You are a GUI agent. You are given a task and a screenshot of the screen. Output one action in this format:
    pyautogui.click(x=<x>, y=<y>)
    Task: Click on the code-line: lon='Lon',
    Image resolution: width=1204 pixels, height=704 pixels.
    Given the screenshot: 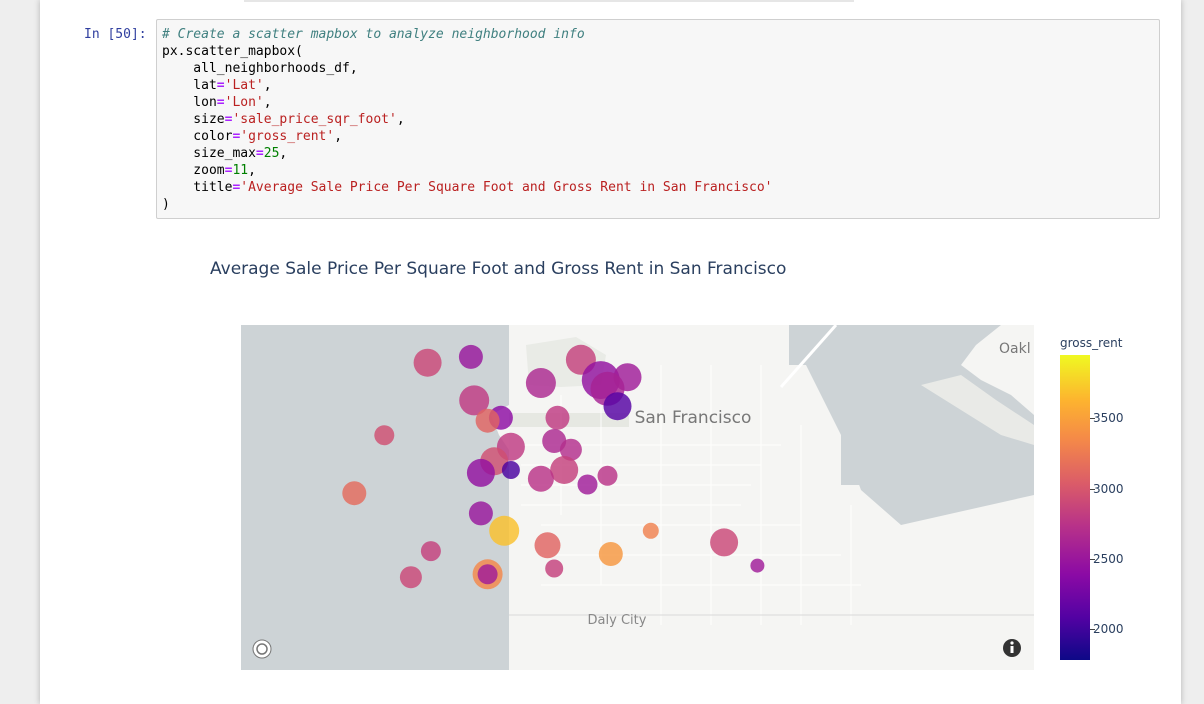 What is the action you would take?
    pyautogui.click(x=217, y=102)
    